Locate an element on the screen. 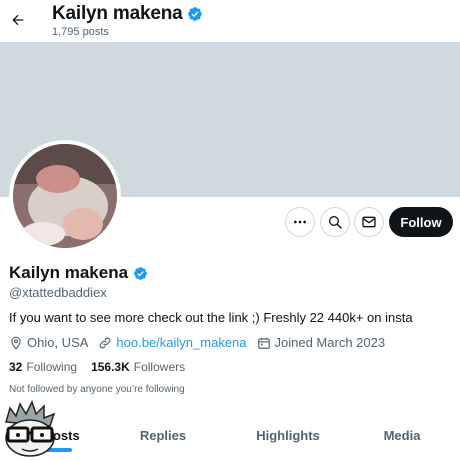 The image size is (460, 460). tab-label: Media is located at coordinates (402, 435).